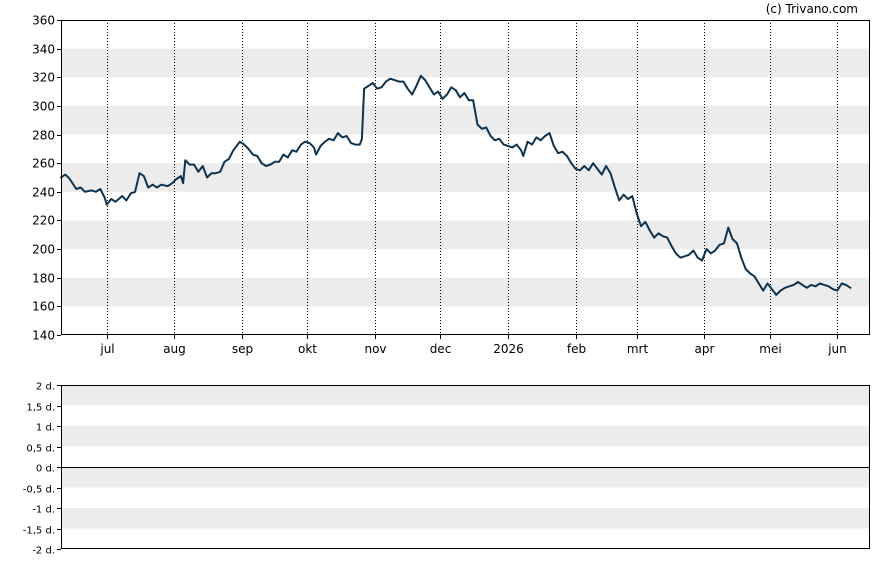  What do you see at coordinates (45, 387) in the screenshot?
I see `dividend-y-tick-label: 2 d.` at bounding box center [45, 387].